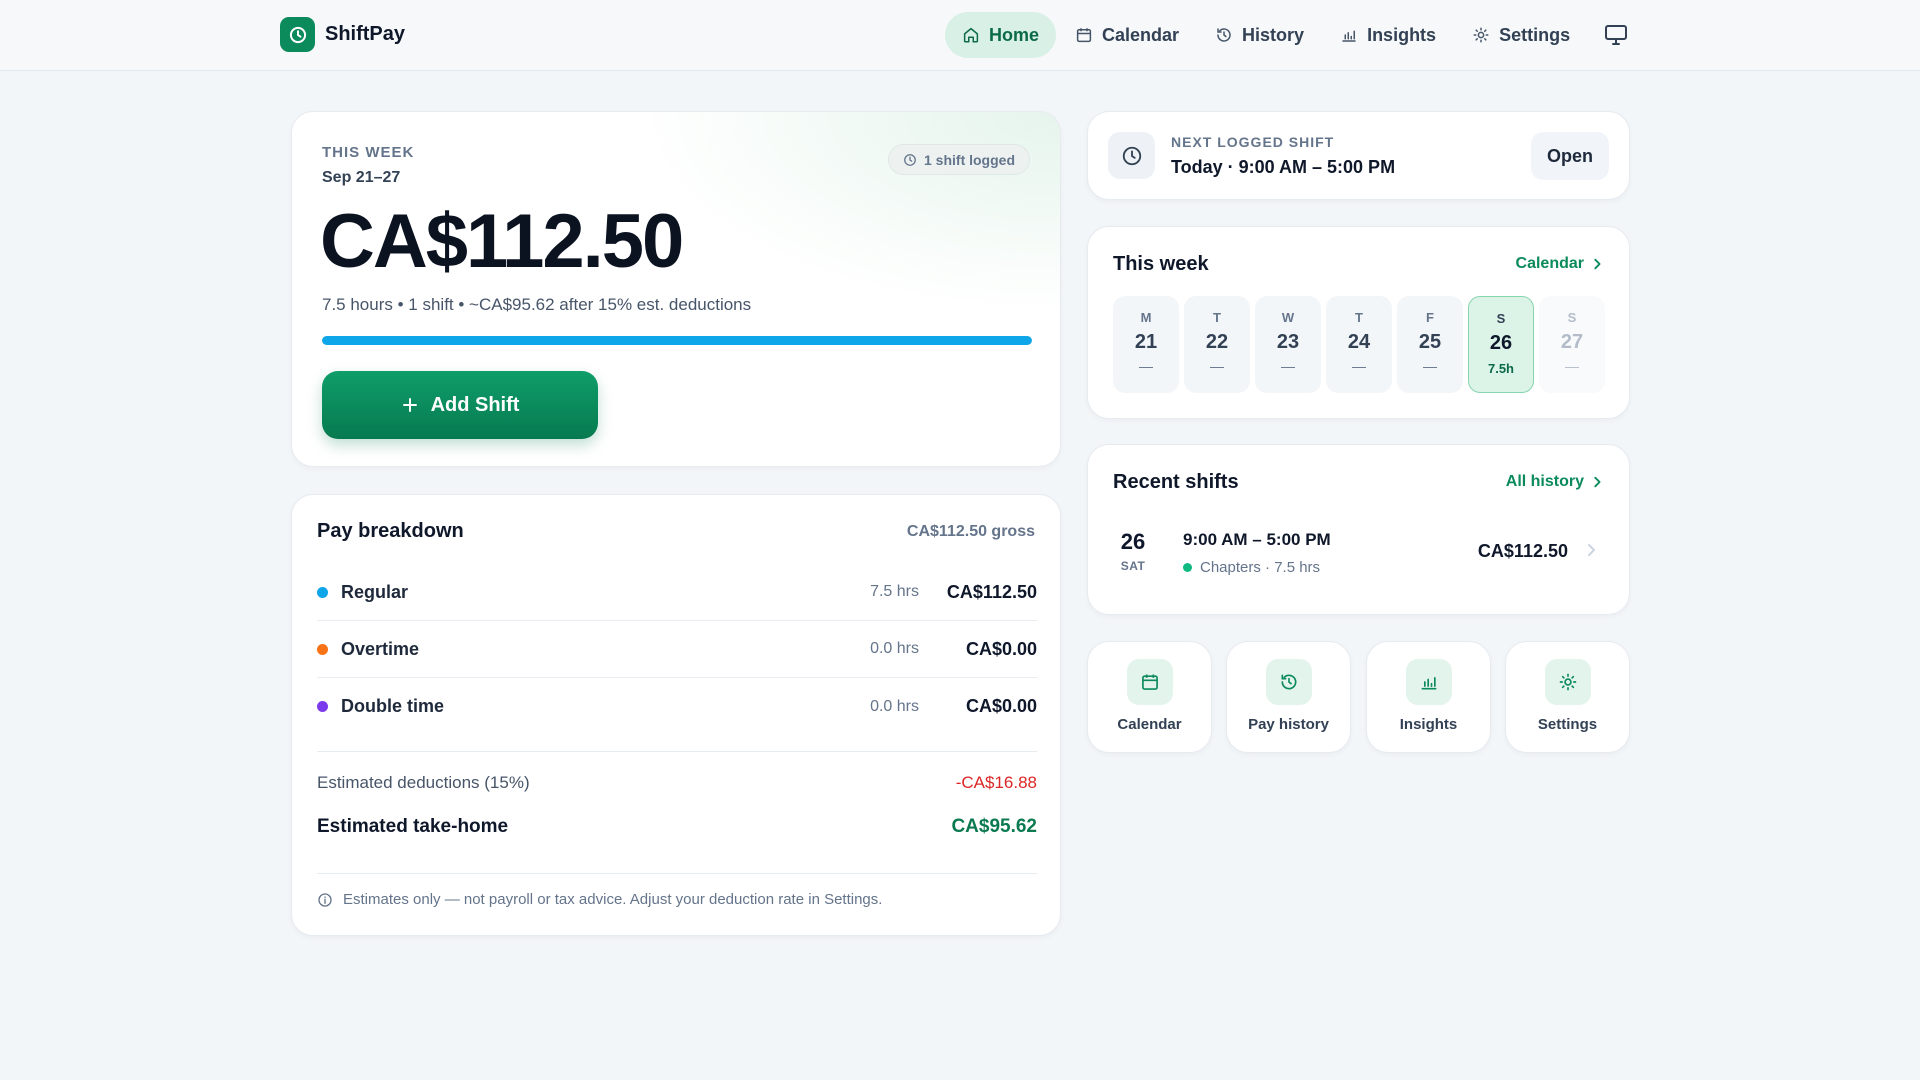 This screenshot has width=1920, height=1080. I want to click on next-shift-time: Today · 9:00 AM – 5:00 PM, so click(1283, 167).